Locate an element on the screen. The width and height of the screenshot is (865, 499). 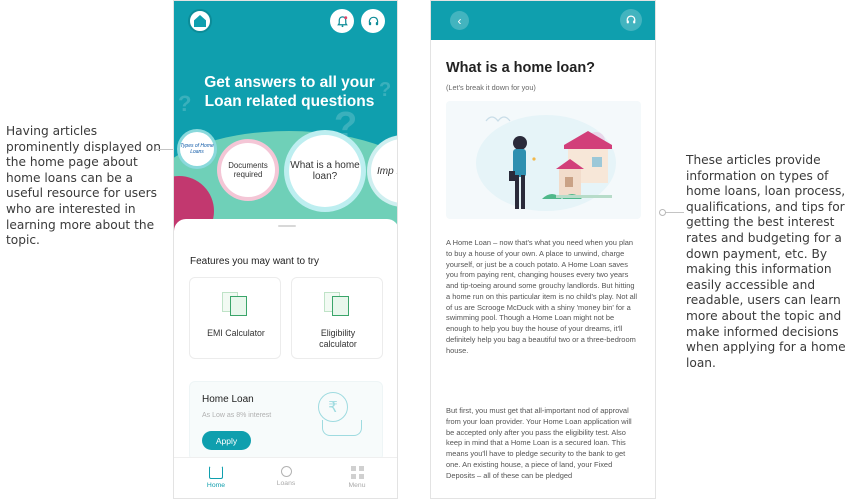
home-loan-card: Home Loan As Low as 8% interest Apply ₹ is located at coordinates (286, 421).